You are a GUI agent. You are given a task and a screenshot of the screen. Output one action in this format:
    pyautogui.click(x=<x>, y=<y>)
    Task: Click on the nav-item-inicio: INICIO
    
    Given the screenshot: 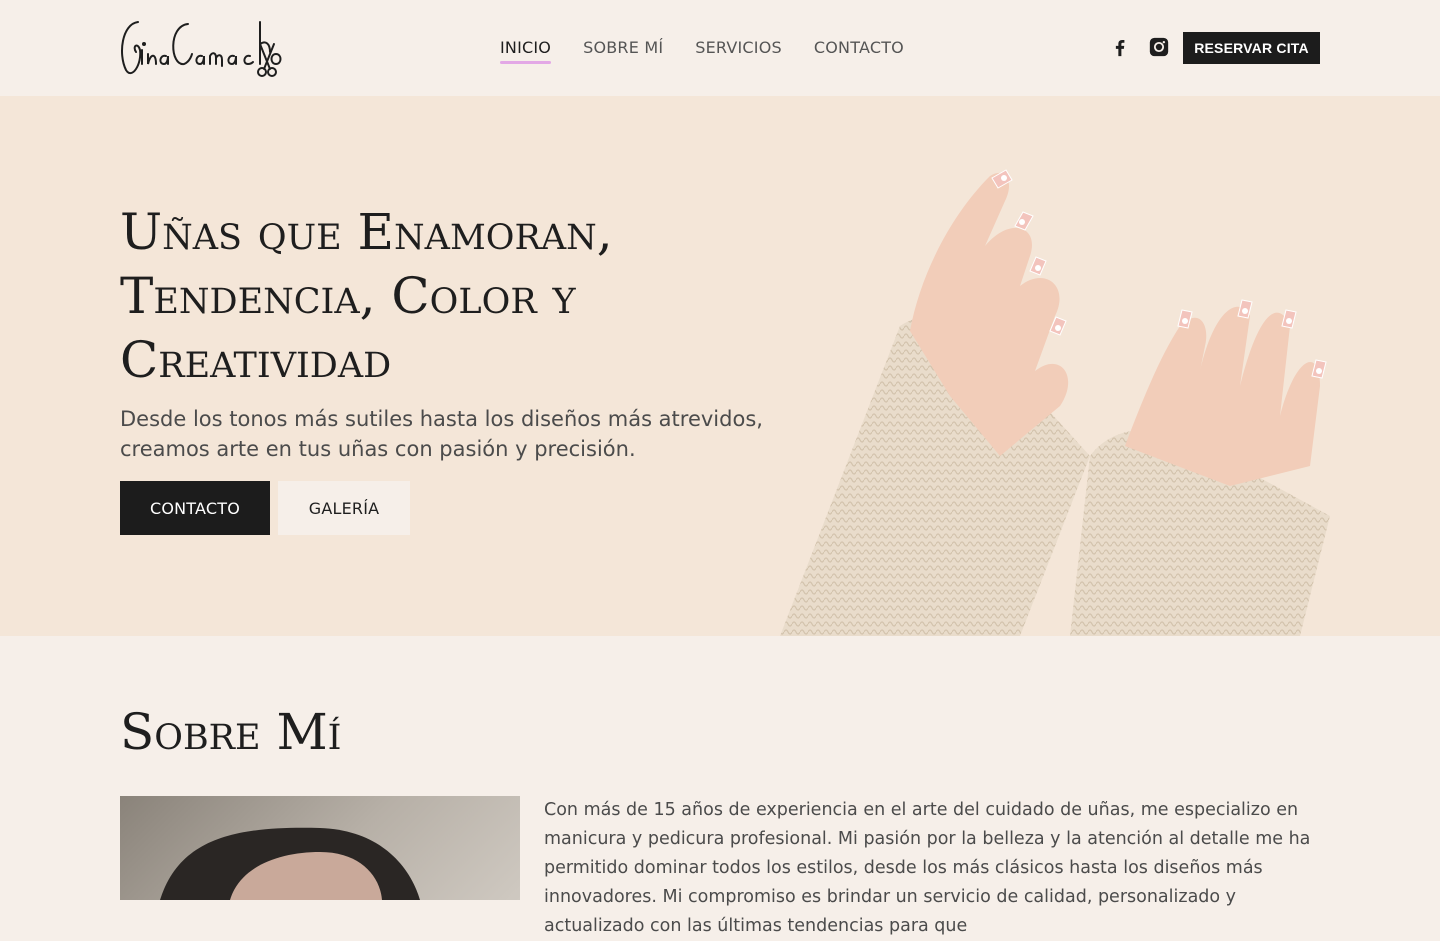 What is the action you would take?
    pyautogui.click(x=526, y=51)
    